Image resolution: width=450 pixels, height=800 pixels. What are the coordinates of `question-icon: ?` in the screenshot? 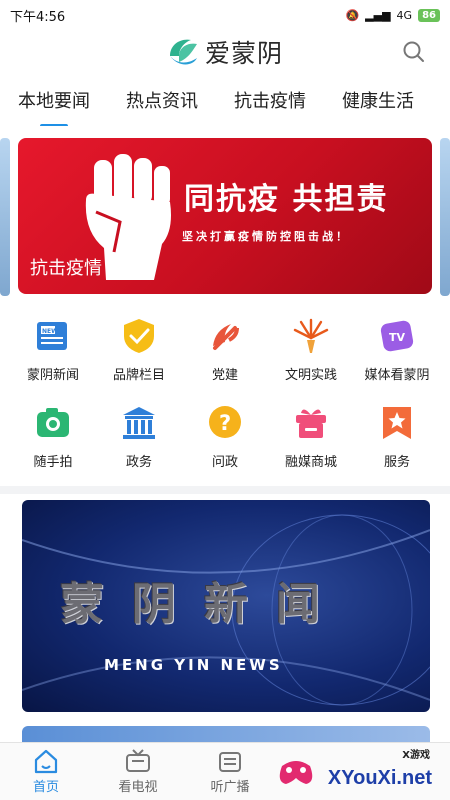 It's located at (225, 422).